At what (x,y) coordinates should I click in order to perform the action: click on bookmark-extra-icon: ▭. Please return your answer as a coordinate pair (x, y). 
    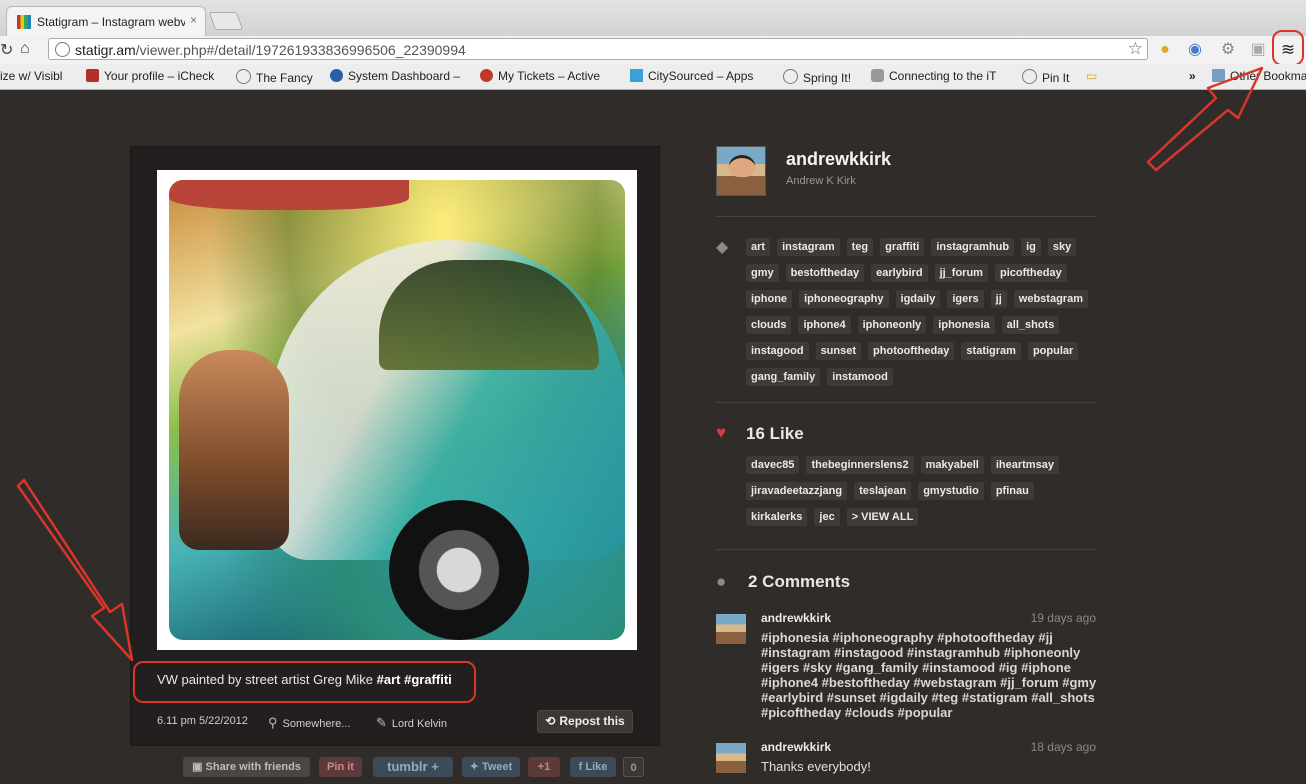
    Looking at the image, I should click on (1091, 76).